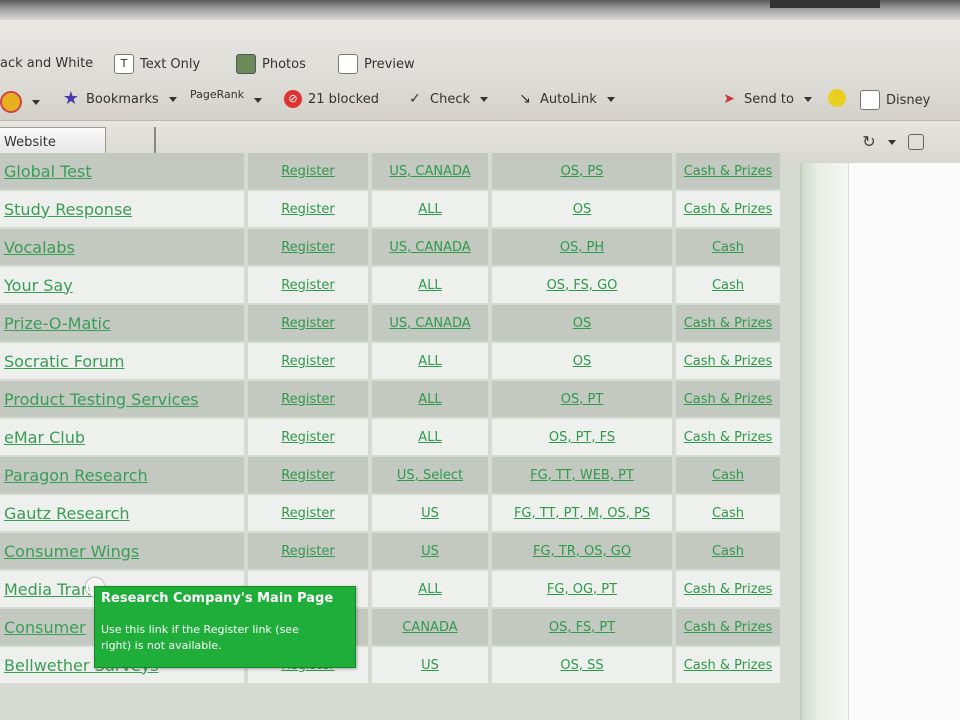  Describe the element at coordinates (157, 64) in the screenshot. I see `text-only-button: T Text Only` at that location.